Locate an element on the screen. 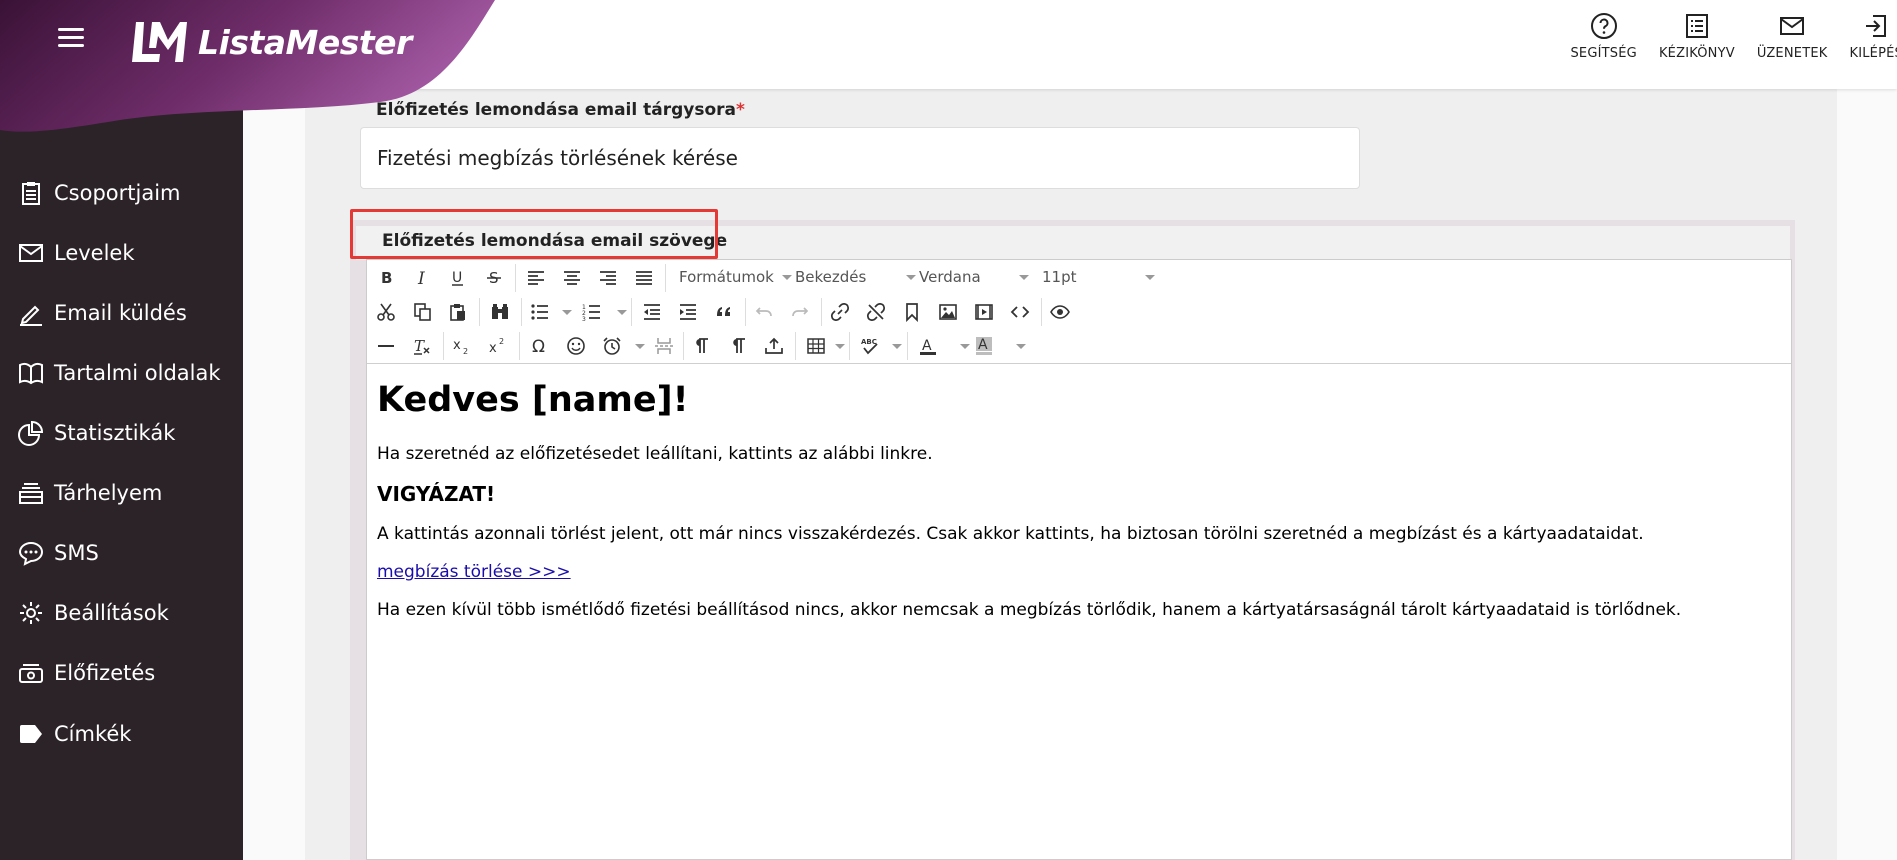  special-character-button: Ω is located at coordinates (540, 346).